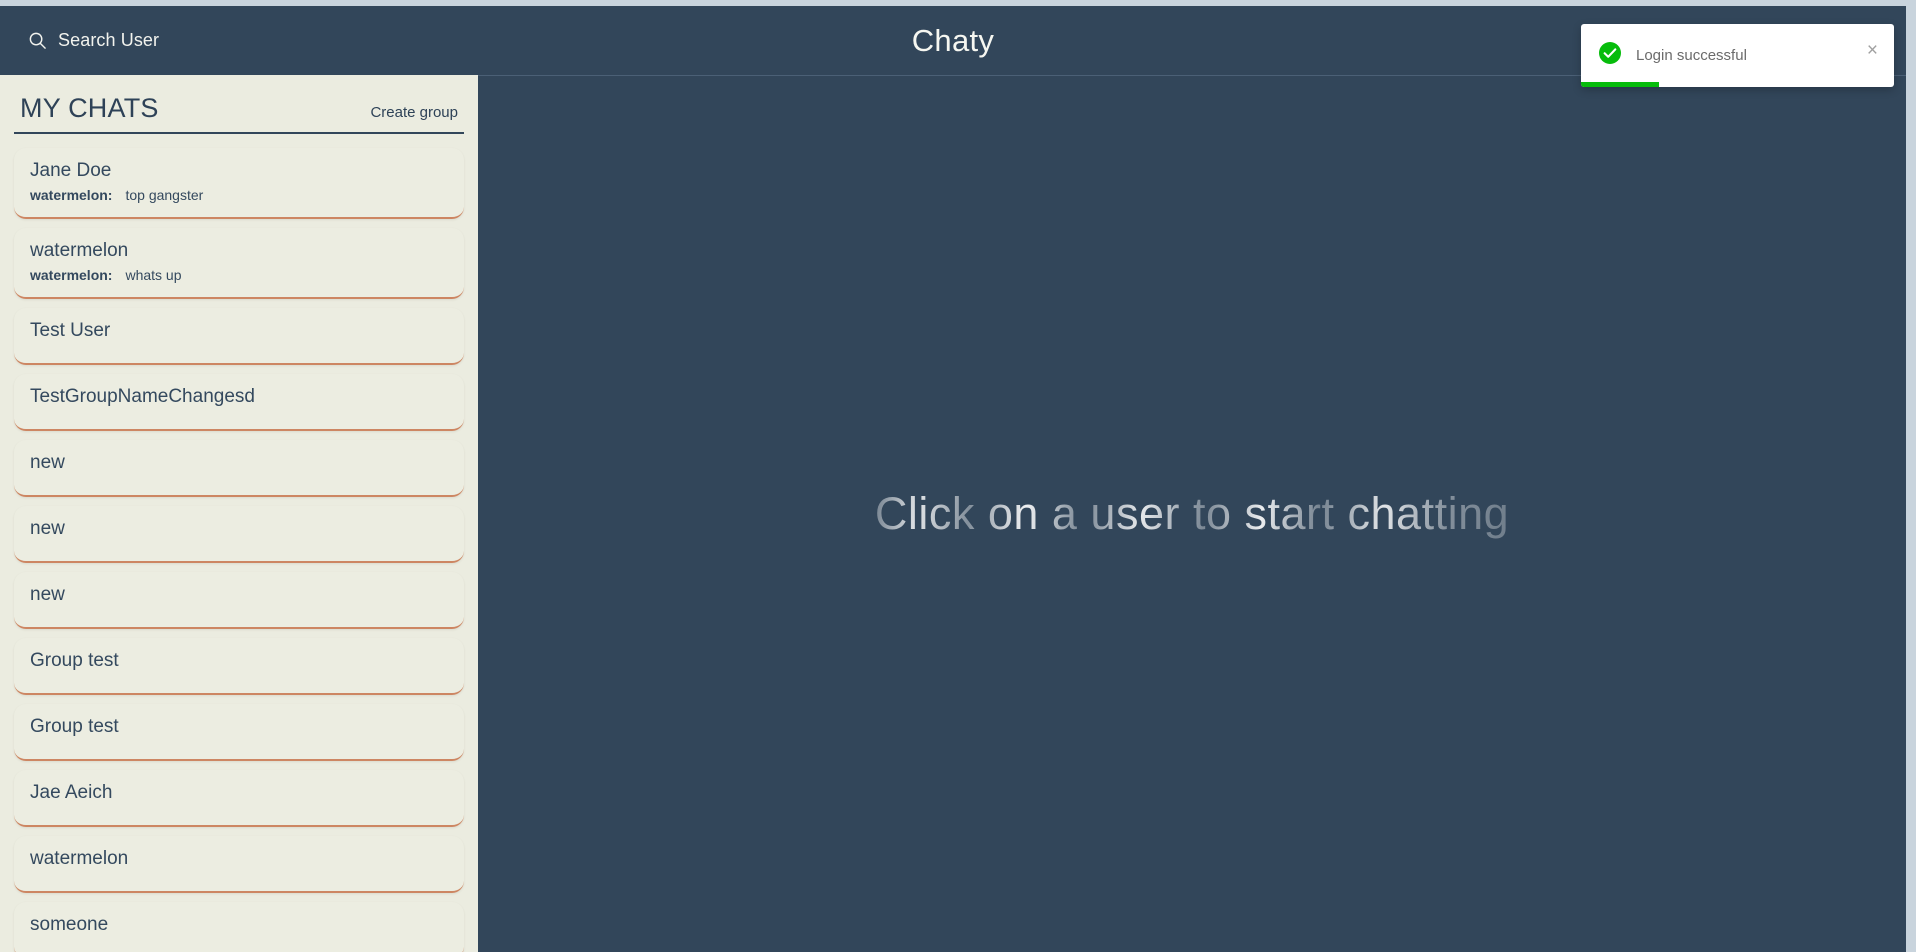 This screenshot has width=1916, height=952. Describe the element at coordinates (109, 40) in the screenshot. I see `search-user-label: Search User` at that location.